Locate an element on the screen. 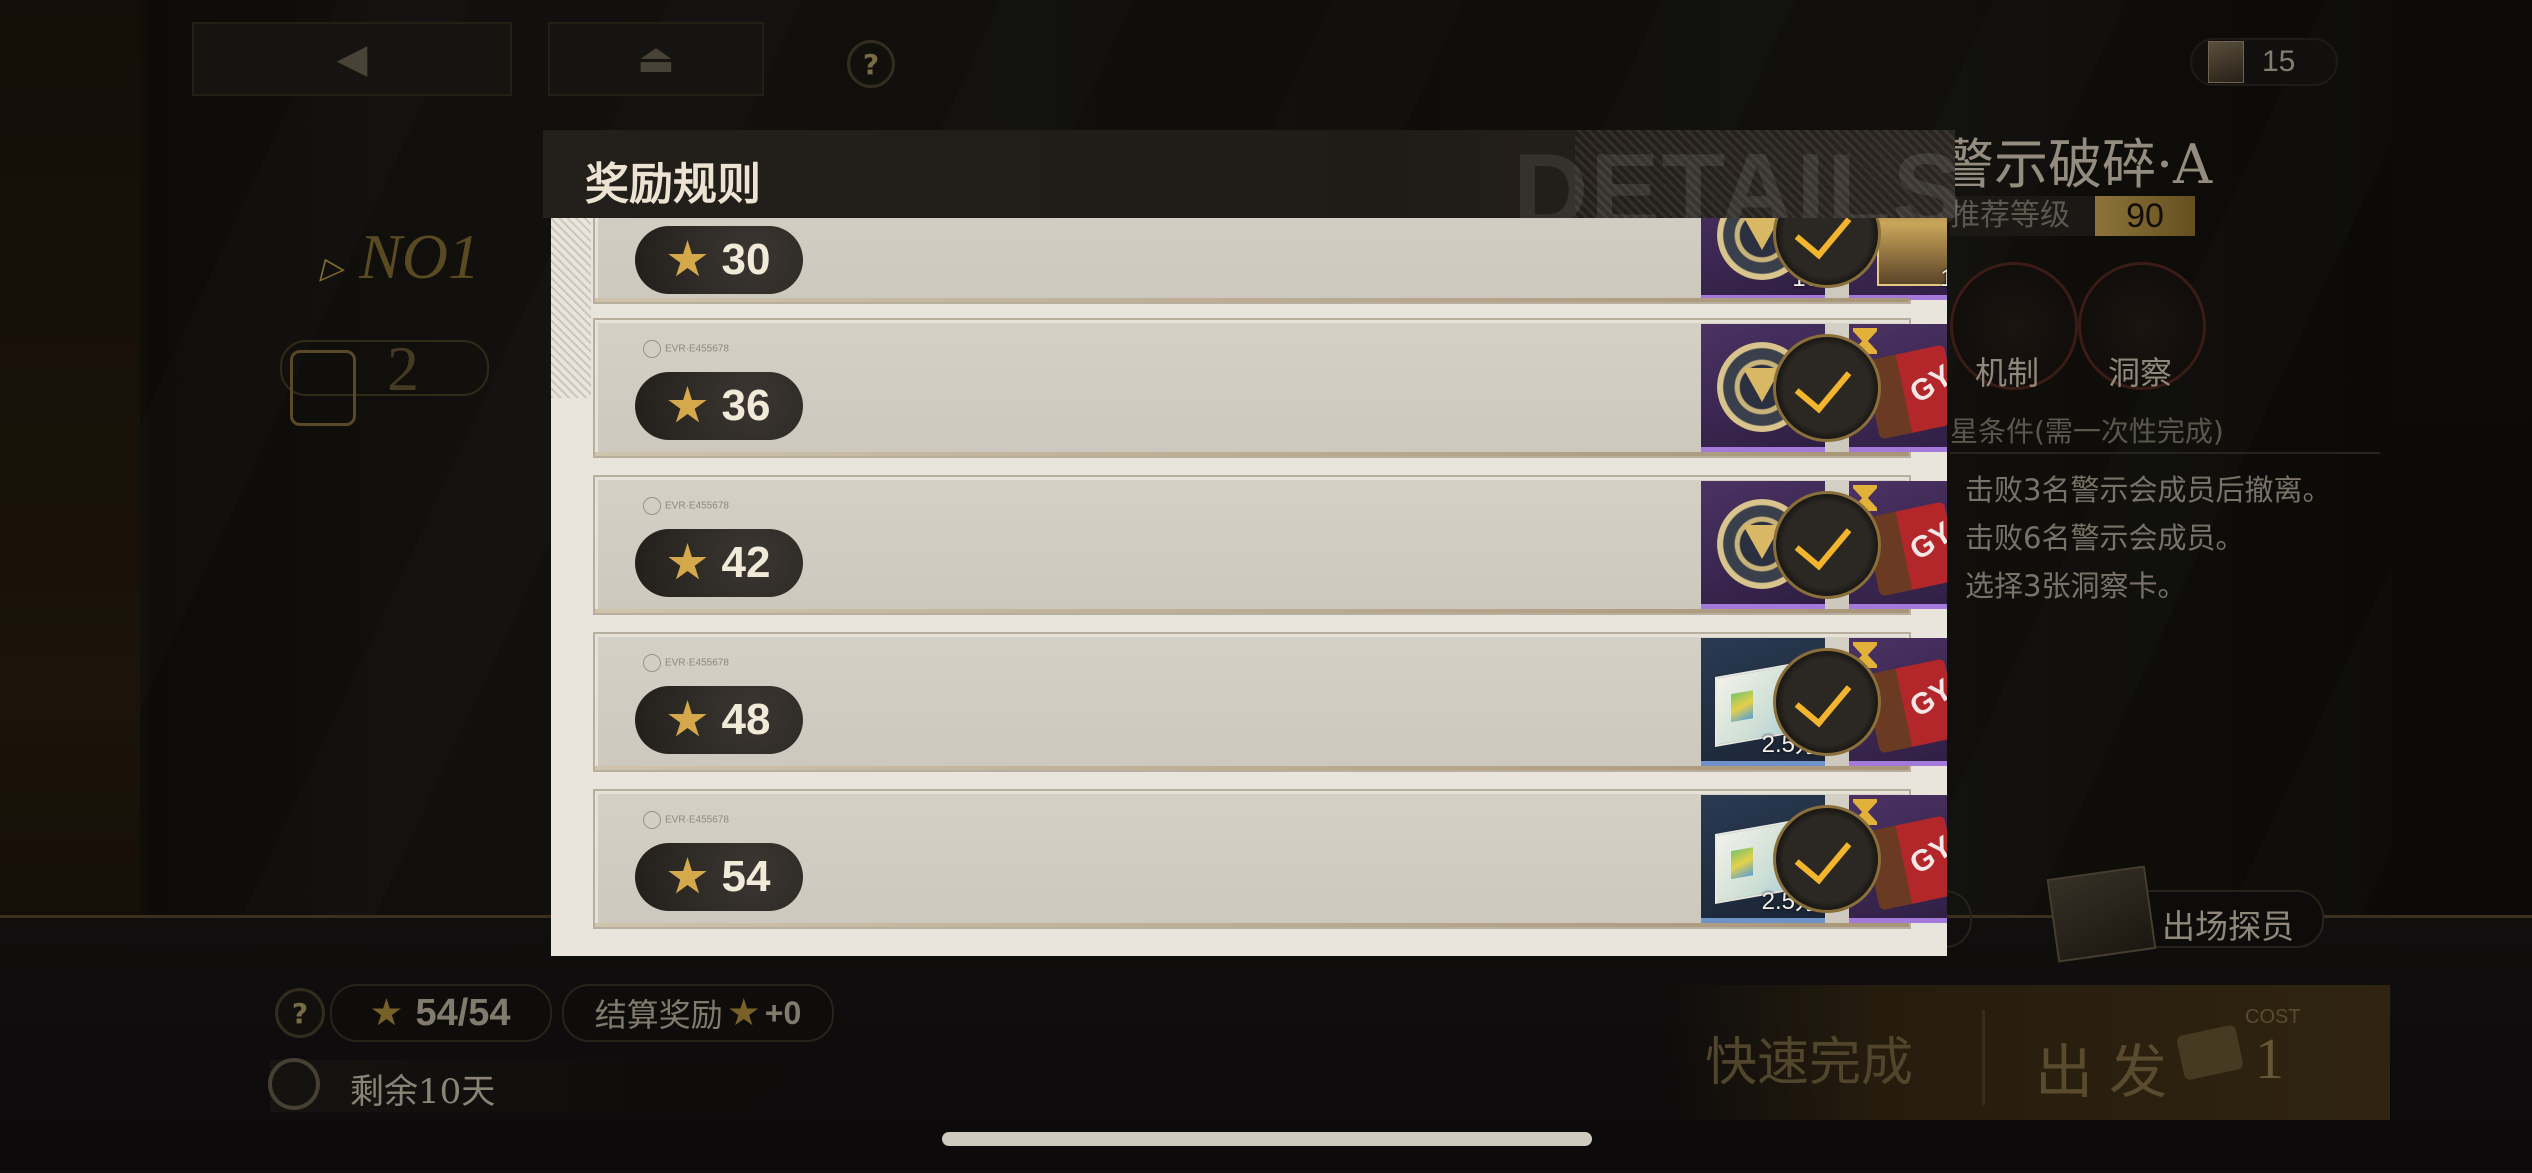 The image size is (2532, 1173). star-threshold: 48 is located at coordinates (719, 720).